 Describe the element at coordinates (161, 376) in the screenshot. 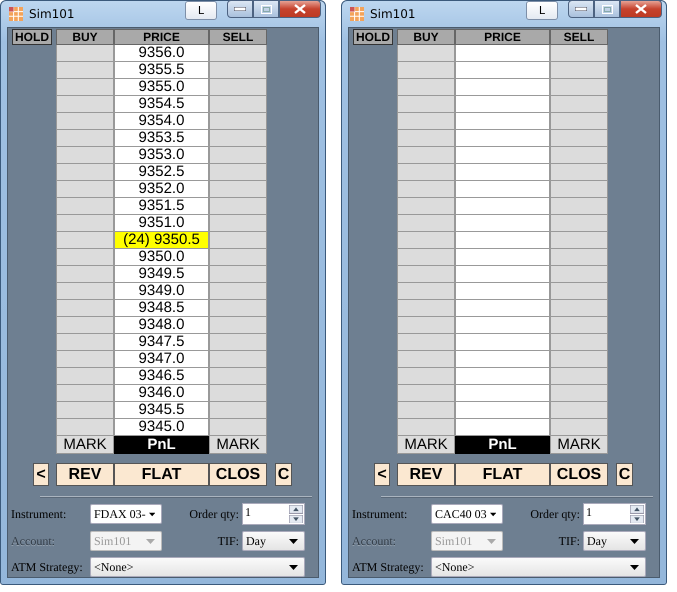

I see `price-cell: 9346.5` at that location.